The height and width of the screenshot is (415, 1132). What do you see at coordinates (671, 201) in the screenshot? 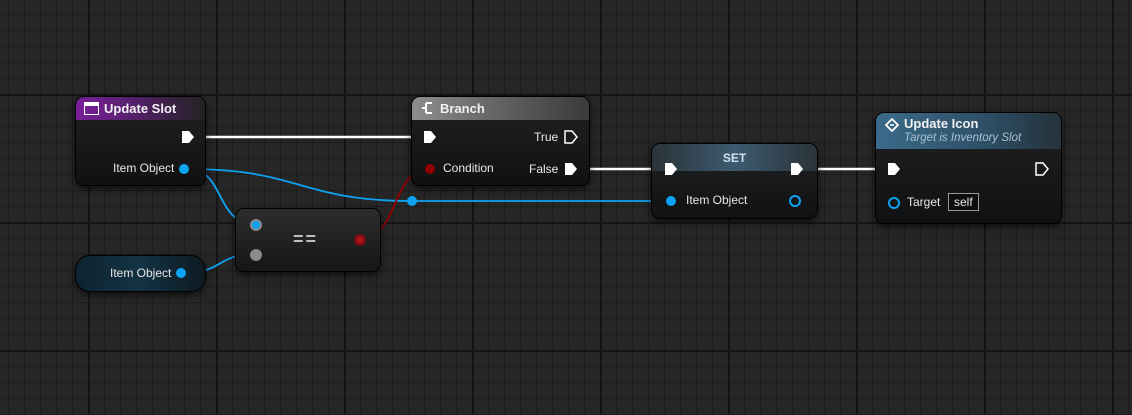
I see `set-item-object-in-pin` at bounding box center [671, 201].